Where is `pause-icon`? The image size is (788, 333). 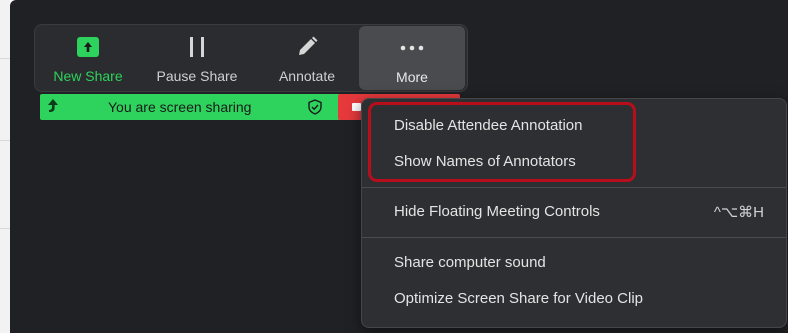
pause-icon is located at coordinates (197, 47).